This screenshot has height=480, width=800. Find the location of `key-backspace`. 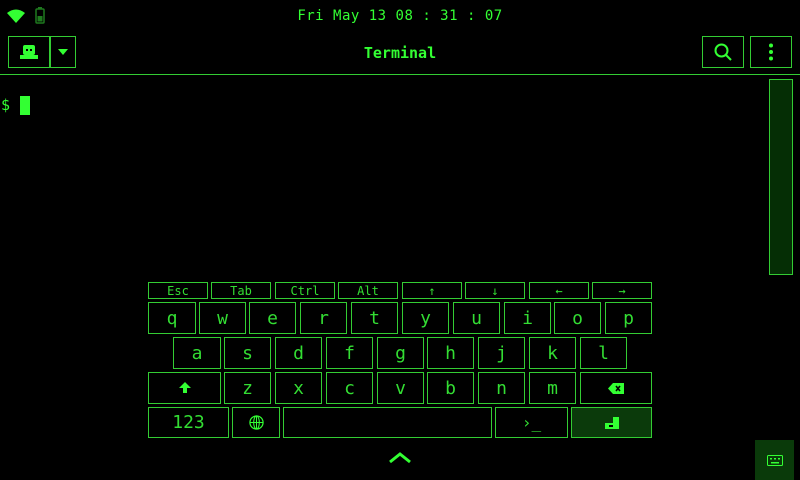

key-backspace is located at coordinates (616, 388).